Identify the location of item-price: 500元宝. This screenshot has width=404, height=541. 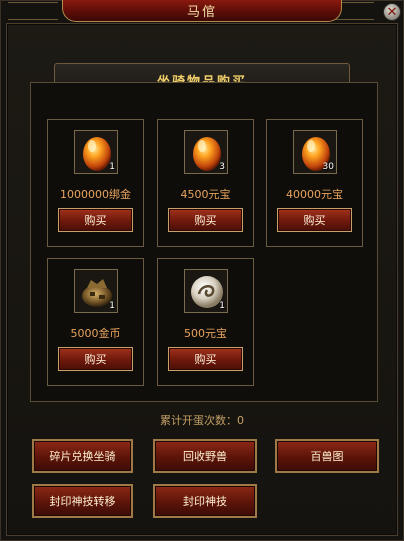
(205, 333).